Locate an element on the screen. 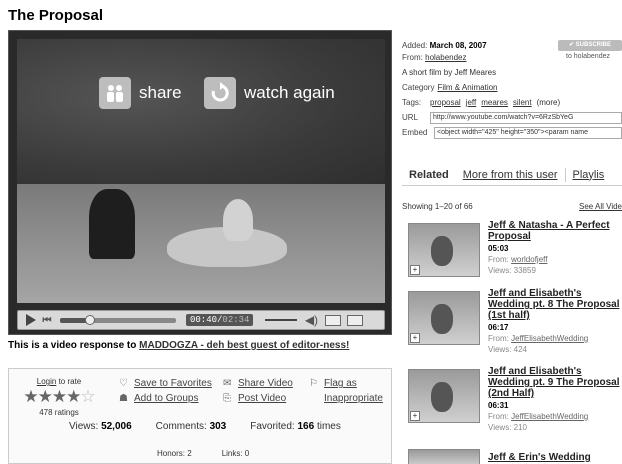 The width and height of the screenshot is (622, 464). favorited-suffix: times is located at coordinates (328, 426).